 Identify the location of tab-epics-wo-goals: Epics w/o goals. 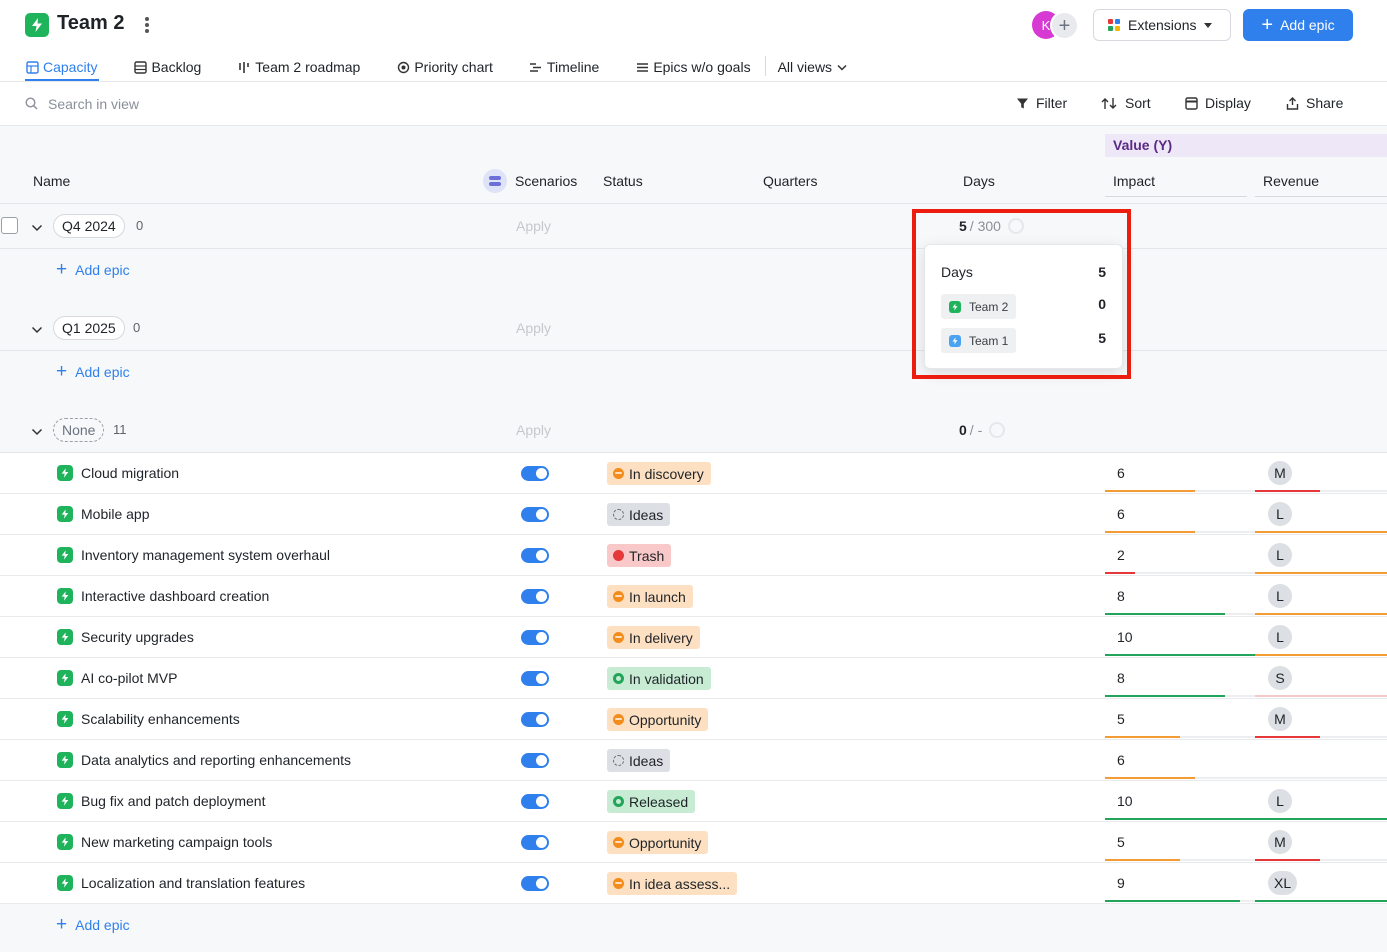
(693, 67).